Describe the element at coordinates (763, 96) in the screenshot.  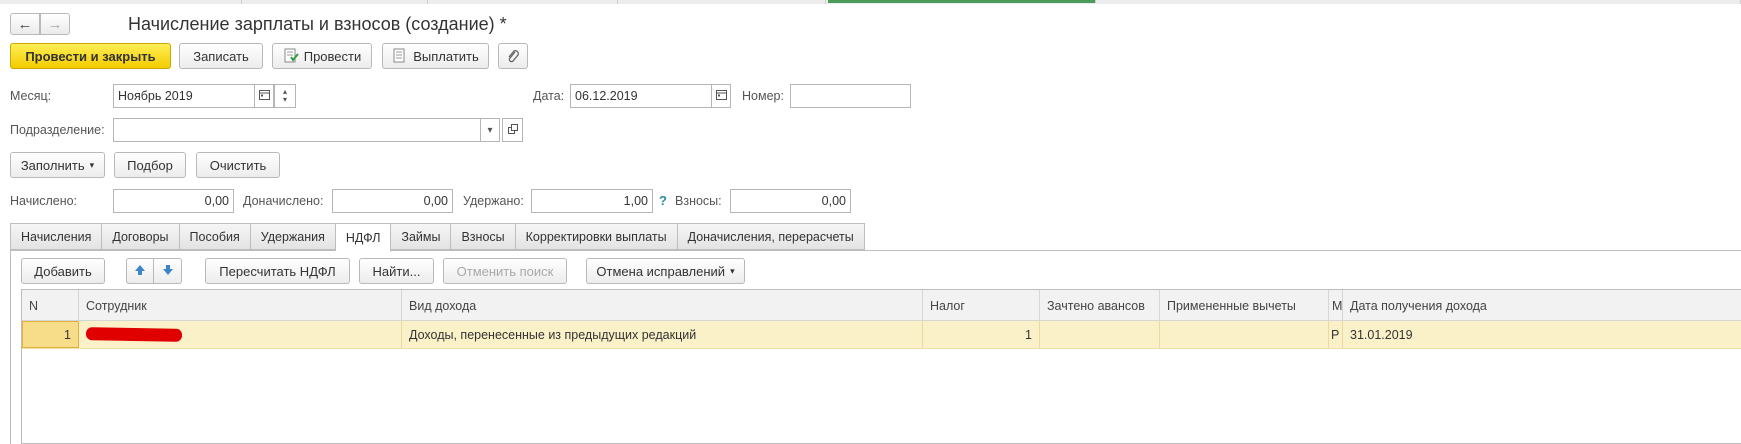
I see `number-label: Номер:` at that location.